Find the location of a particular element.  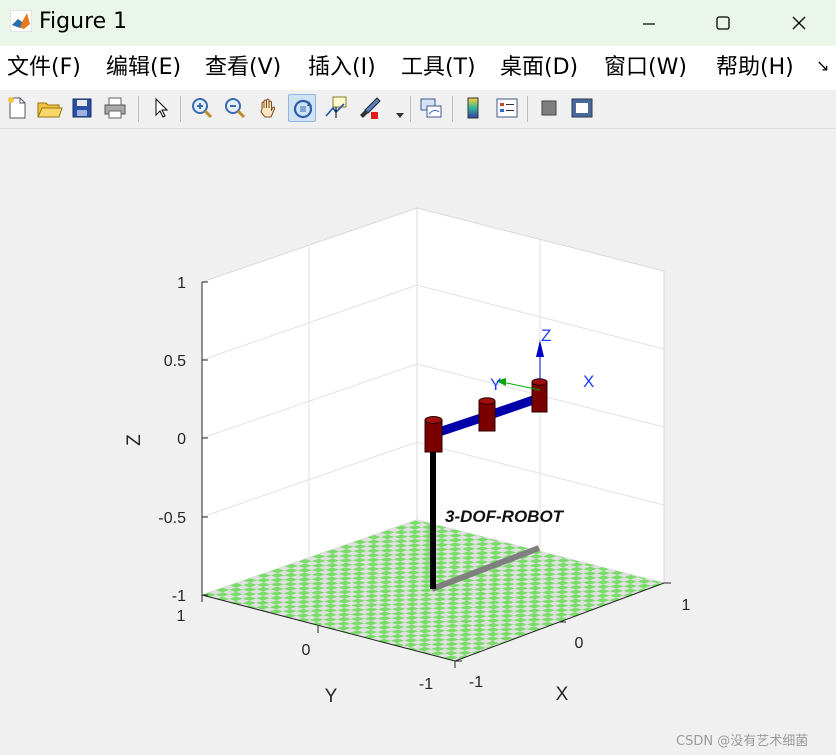

window-title: Figure 1 is located at coordinates (83, 21).